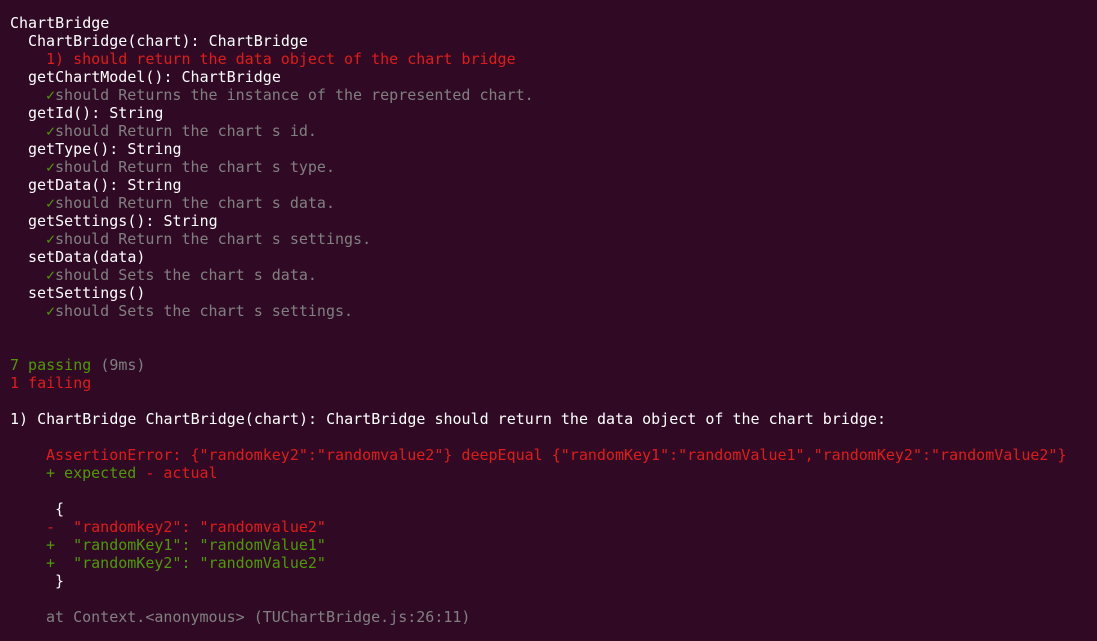  I want to click on diff-line-removed: - "randomkey2": "randomvalue2", so click(186, 527).